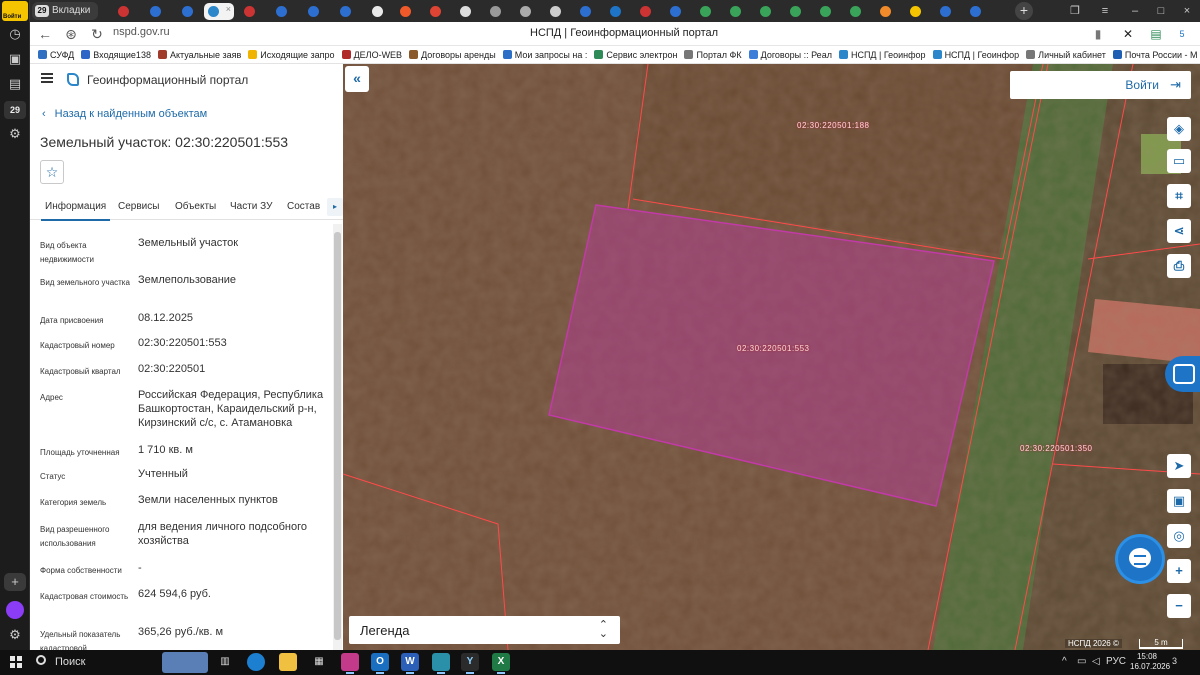  Describe the element at coordinates (1179, 606) in the screenshot. I see `zoom-out-icon: −` at that location.